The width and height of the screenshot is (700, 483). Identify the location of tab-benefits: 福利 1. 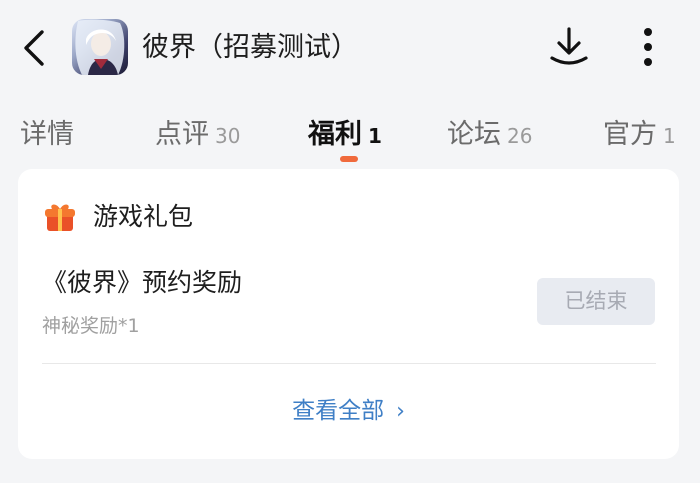
(345, 131).